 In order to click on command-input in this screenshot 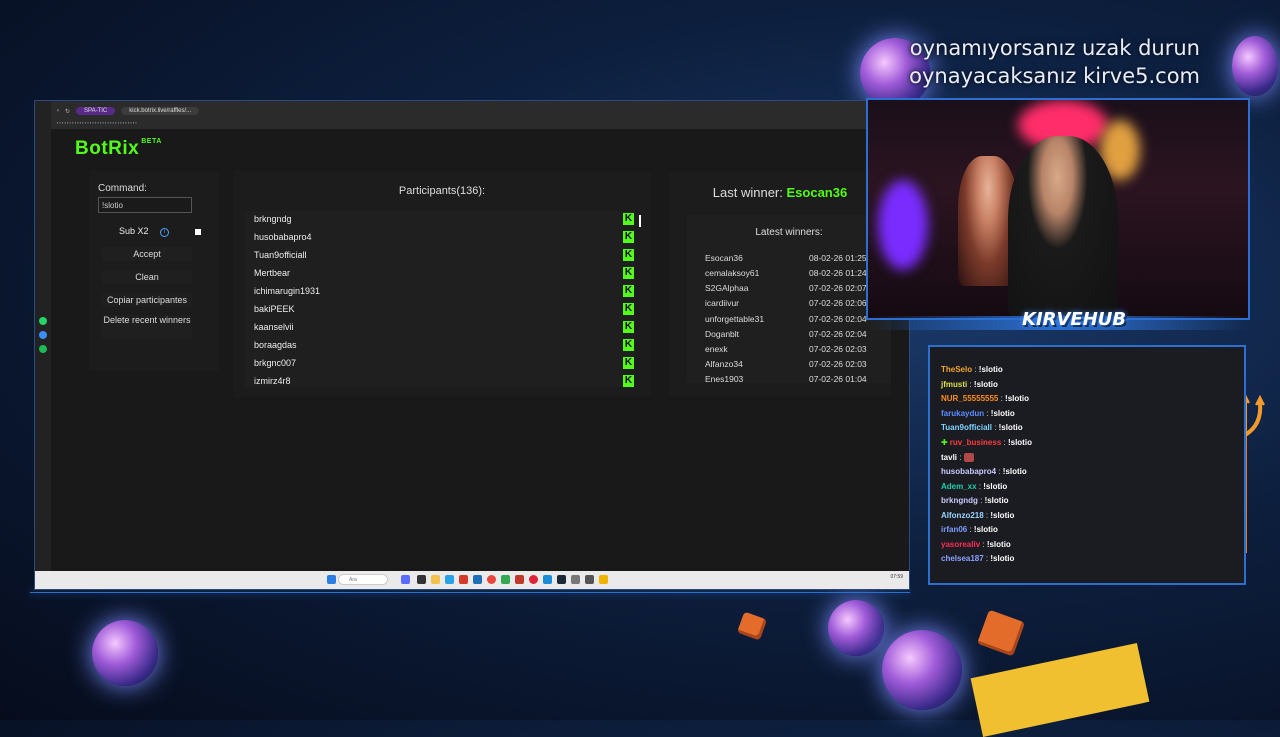, I will do `click(145, 205)`.